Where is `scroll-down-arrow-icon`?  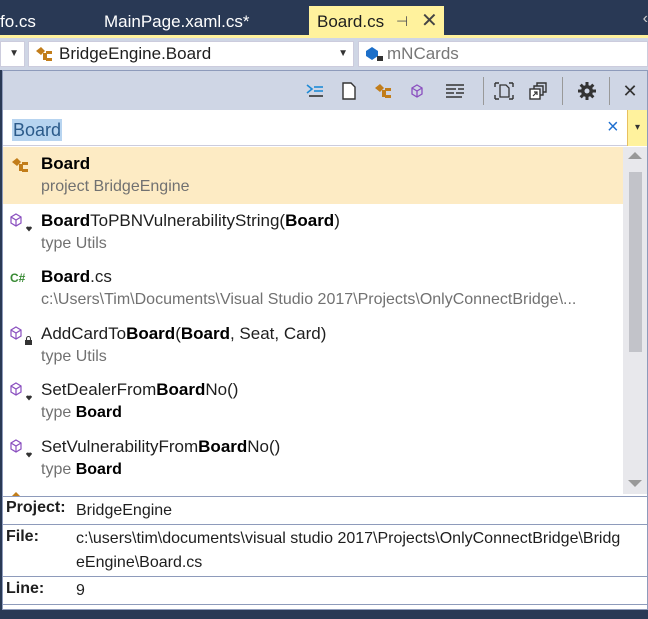 scroll-down-arrow-icon is located at coordinates (635, 483).